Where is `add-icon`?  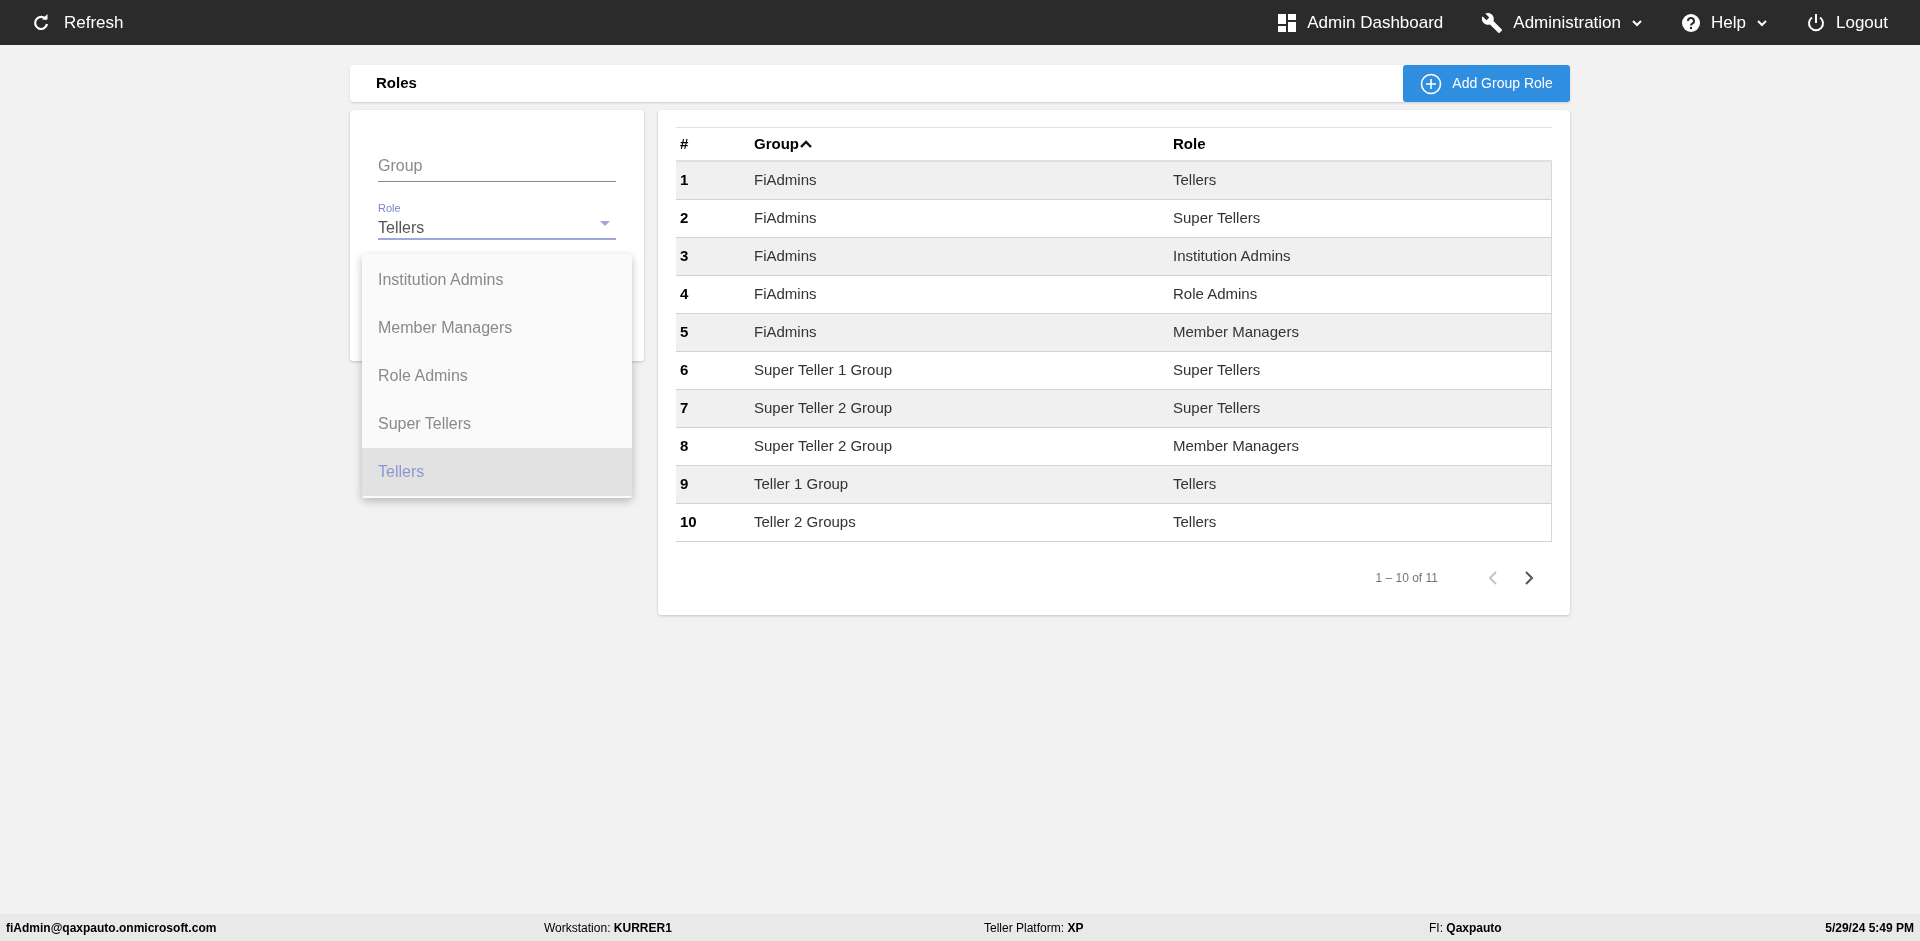
add-icon is located at coordinates (1431, 83).